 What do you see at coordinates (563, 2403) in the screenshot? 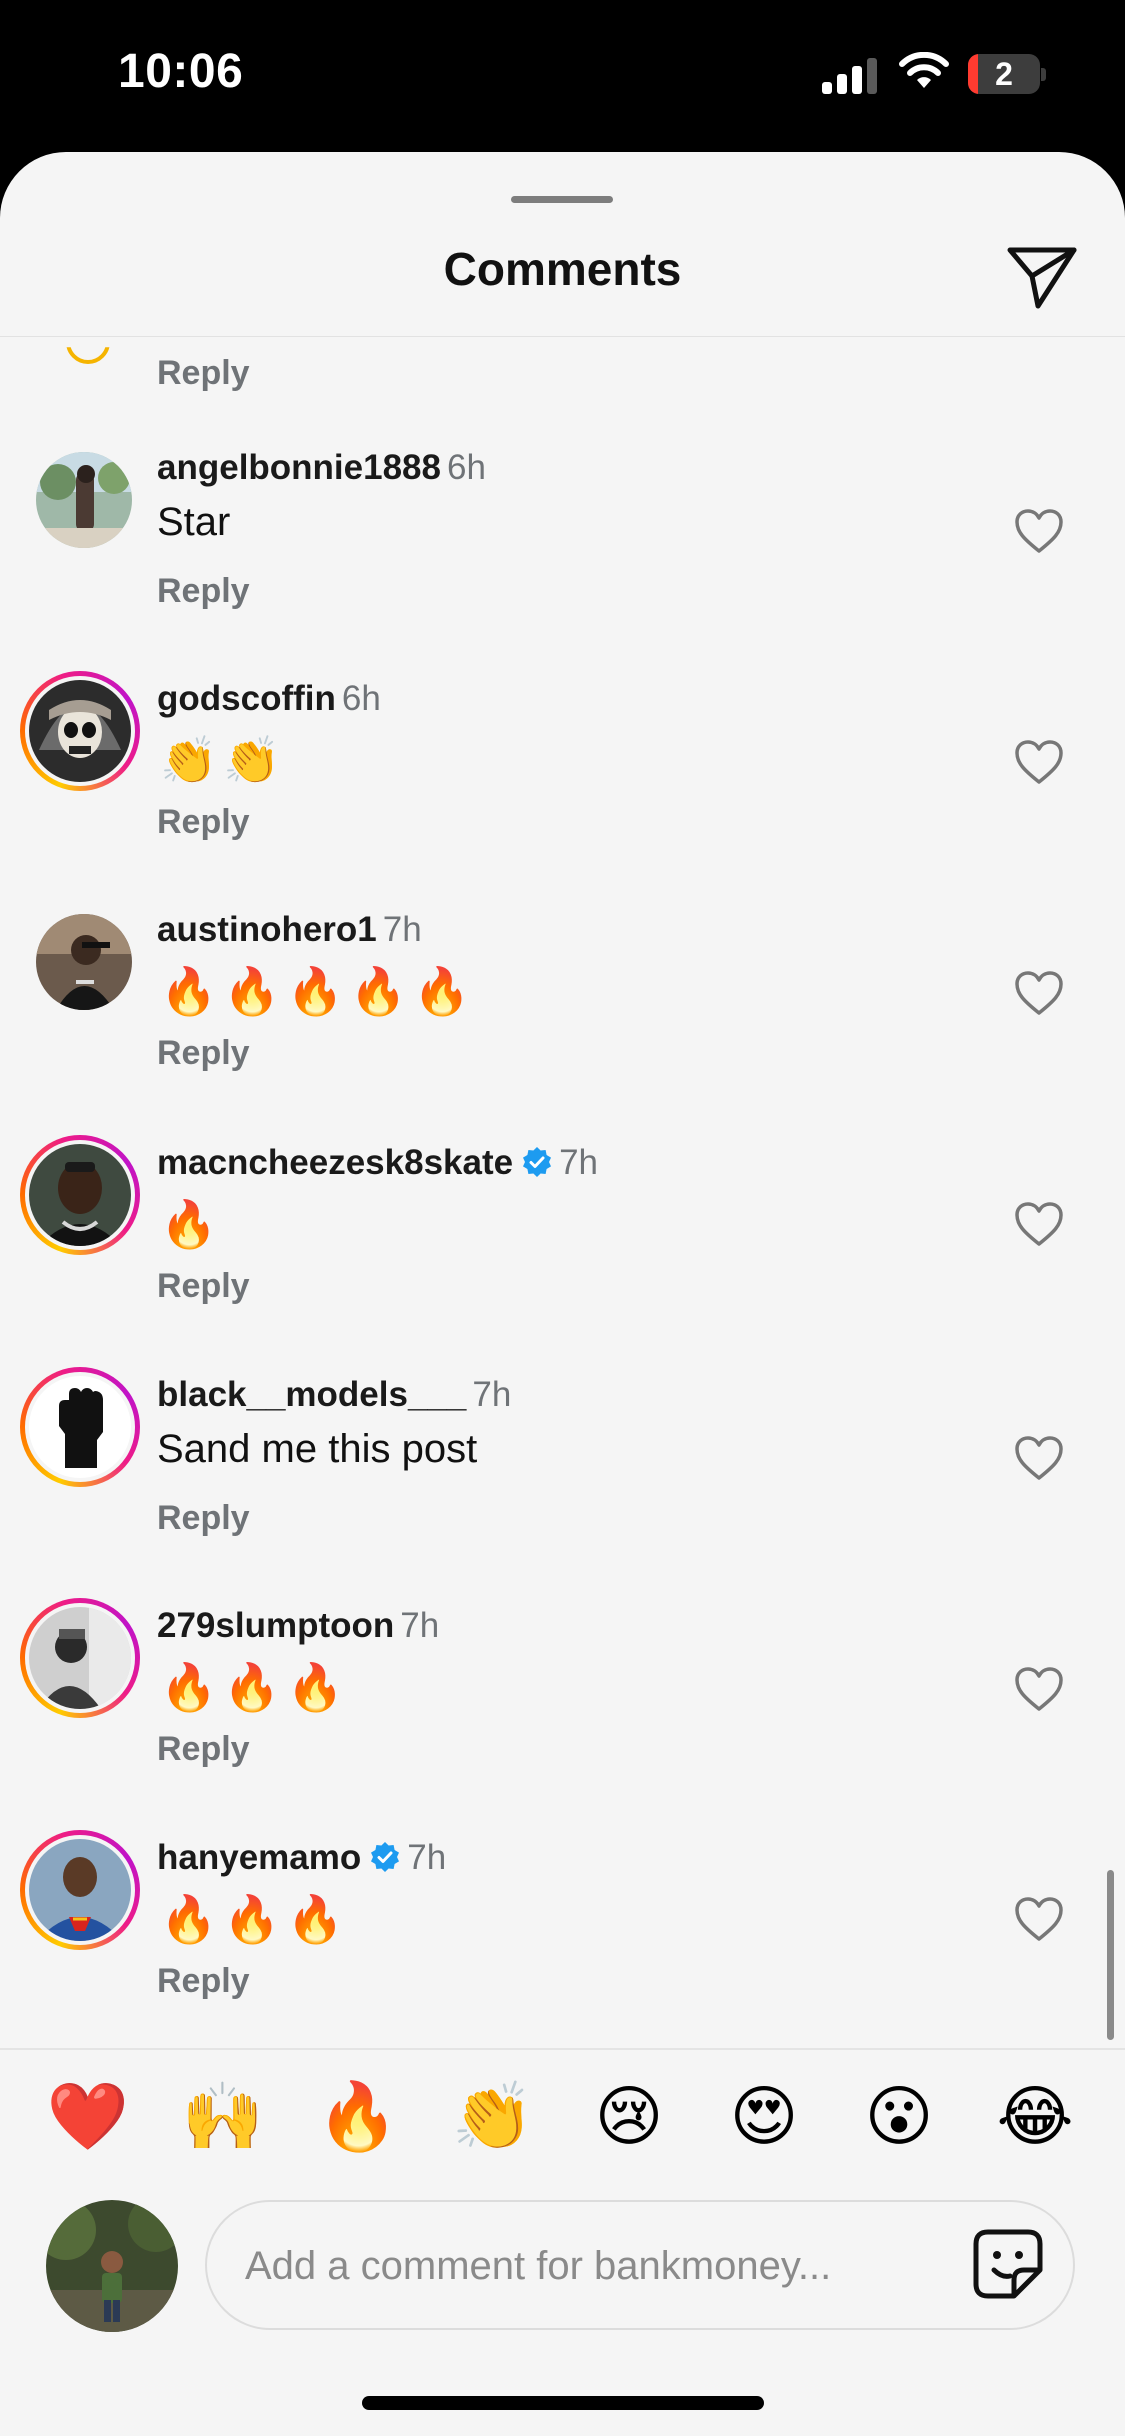
I see `home-indicator` at bounding box center [563, 2403].